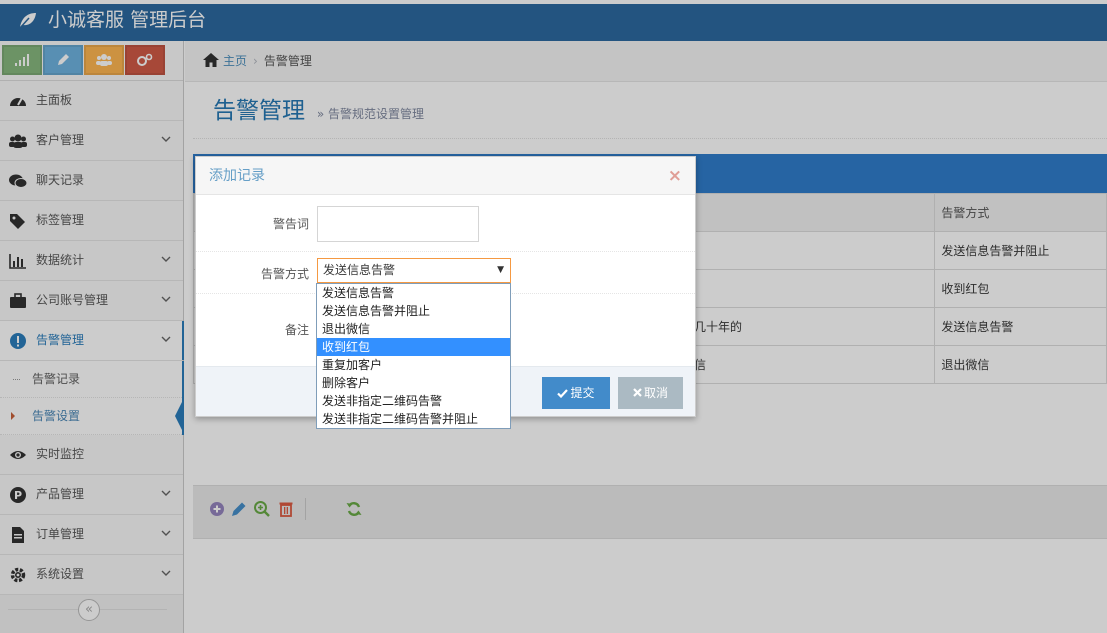 The height and width of the screenshot is (633, 1107). What do you see at coordinates (413, 293) in the screenshot?
I see `dropdown-option: 发送信息告警` at bounding box center [413, 293].